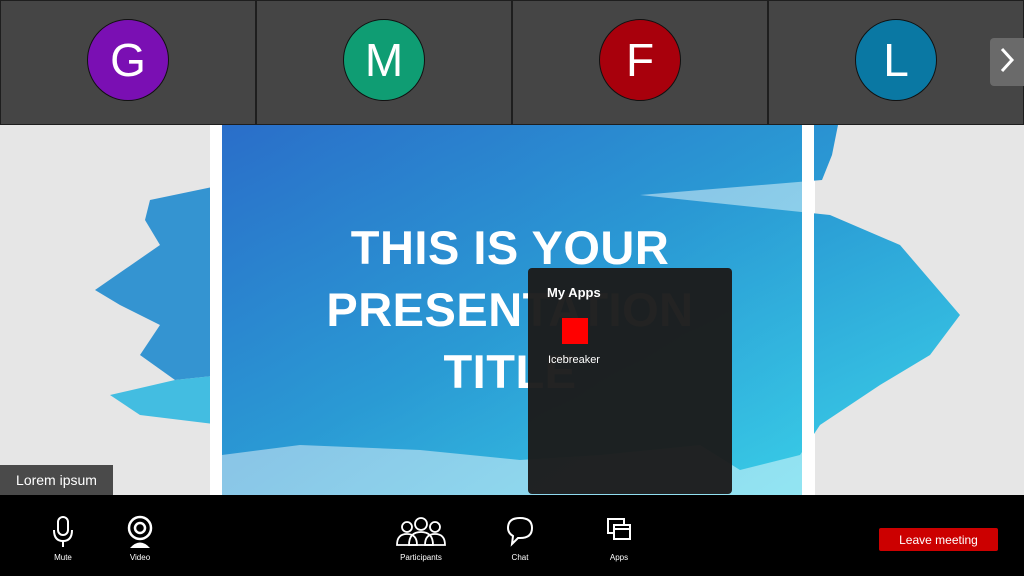 The image size is (1024, 576). I want to click on speaker-name-label: Lorem ipsum, so click(56, 480).